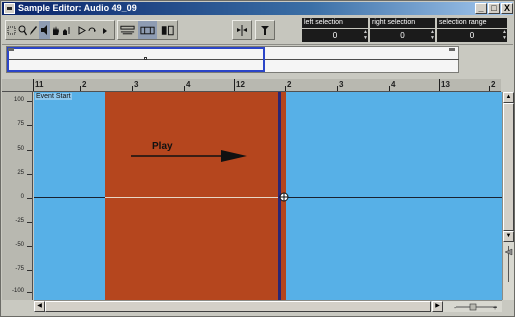 The width and height of the screenshot is (515, 317). I want to click on scale-label: 75, so click(20, 124).